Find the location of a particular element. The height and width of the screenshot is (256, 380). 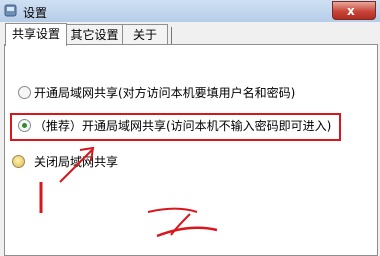

tab-label: 共享设置 is located at coordinates (35, 34).